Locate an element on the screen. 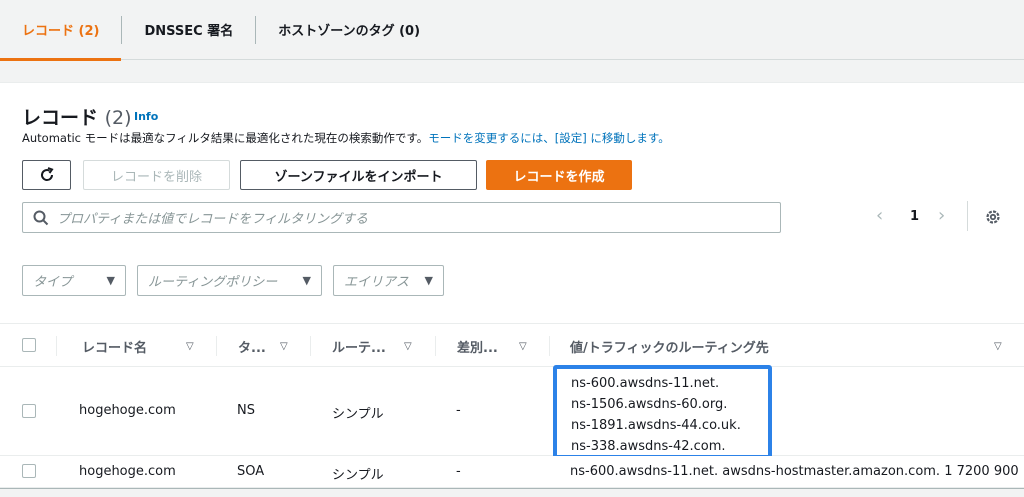  create-record-button: レコードを作成 is located at coordinates (559, 175).